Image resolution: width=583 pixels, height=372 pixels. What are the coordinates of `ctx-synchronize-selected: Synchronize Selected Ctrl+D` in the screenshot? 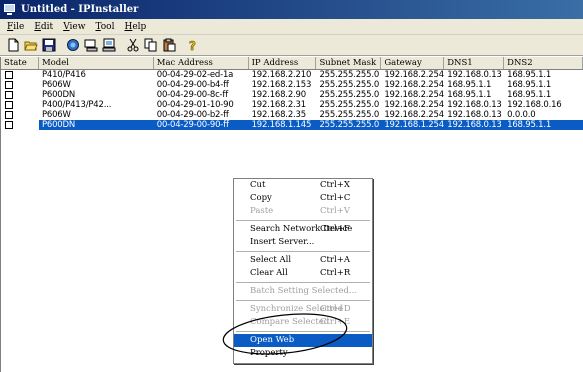 It's located at (303, 309).